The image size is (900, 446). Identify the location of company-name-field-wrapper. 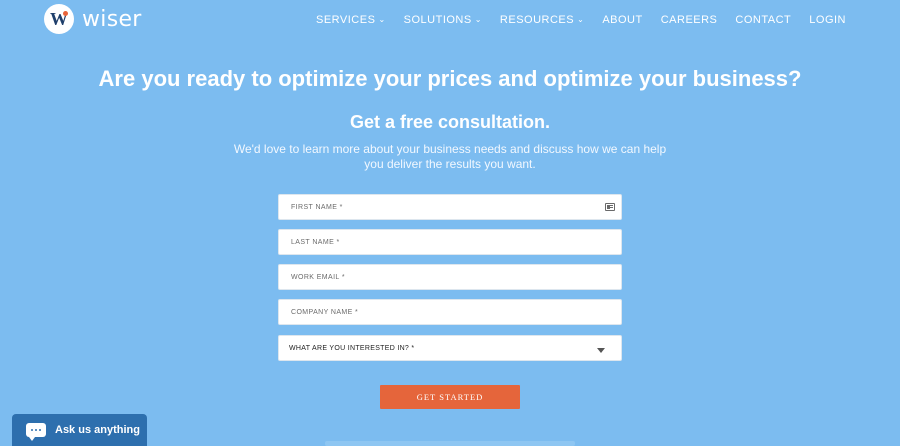
(450, 312).